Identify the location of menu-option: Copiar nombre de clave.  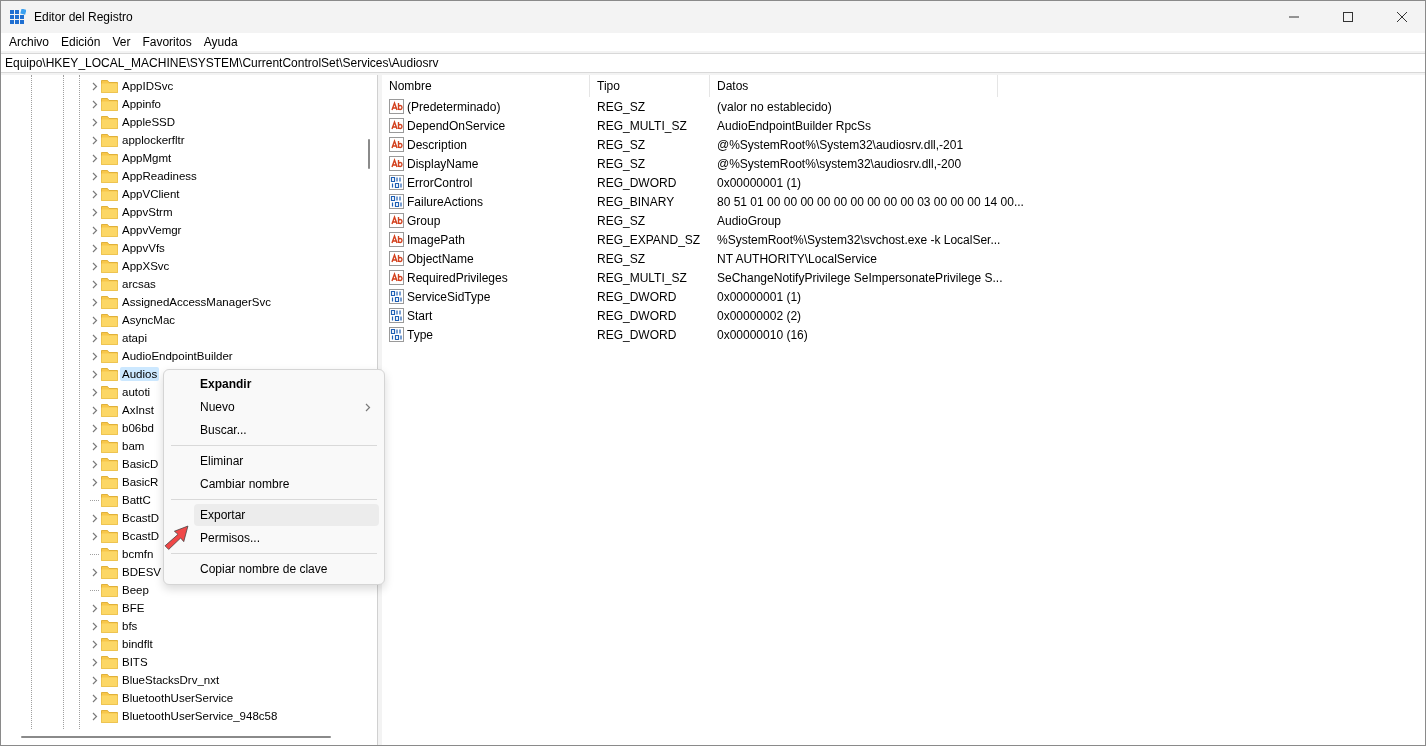
(286, 569).